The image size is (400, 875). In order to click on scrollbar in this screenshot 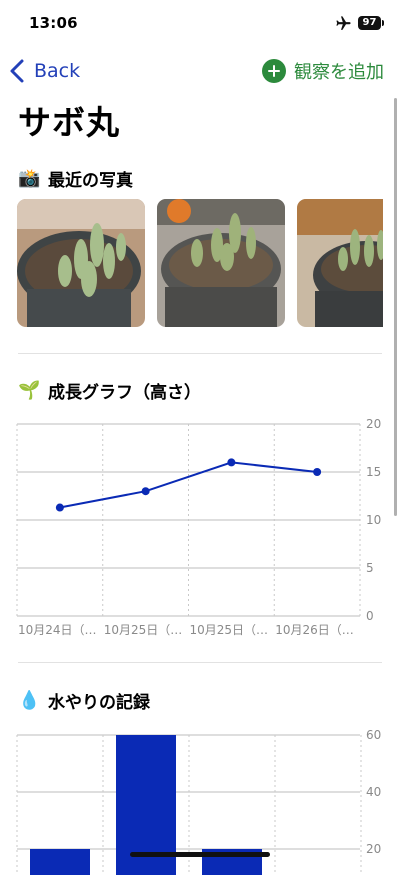, I will do `click(395, 307)`.